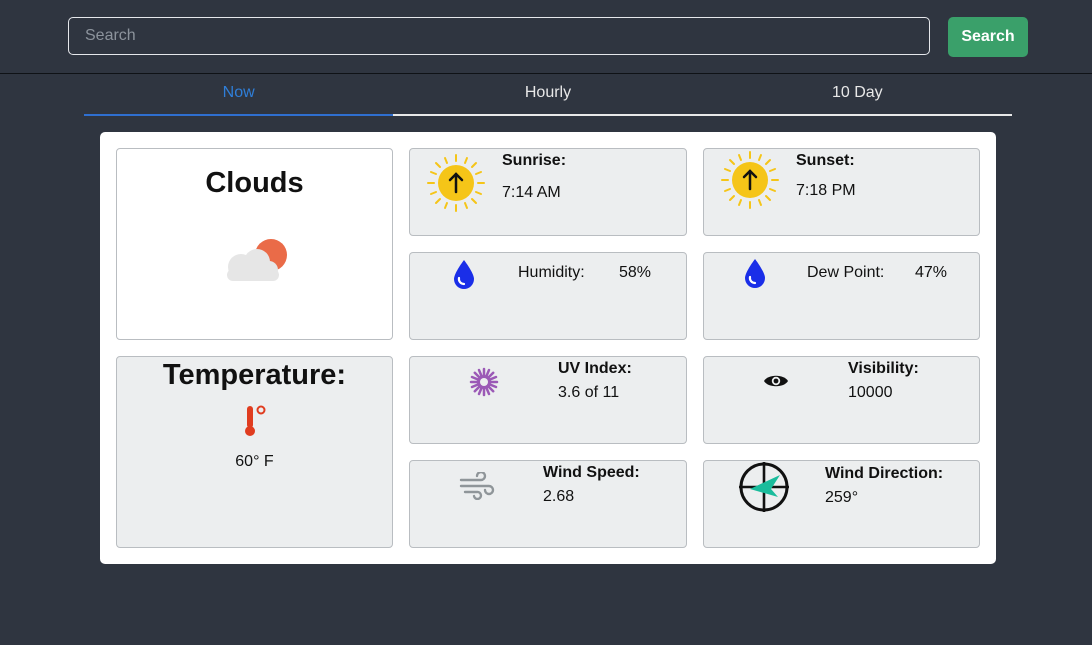 The image size is (1092, 645). I want to click on tab-bar: Now Hourly 10 Day, so click(548, 95).